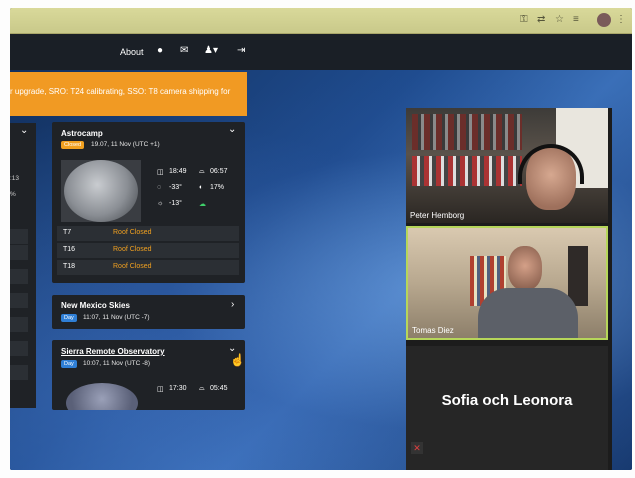 The width and height of the screenshot is (635, 478). What do you see at coordinates (175, 203) in the screenshot?
I see `sky-temperature: -13°` at bounding box center [175, 203].